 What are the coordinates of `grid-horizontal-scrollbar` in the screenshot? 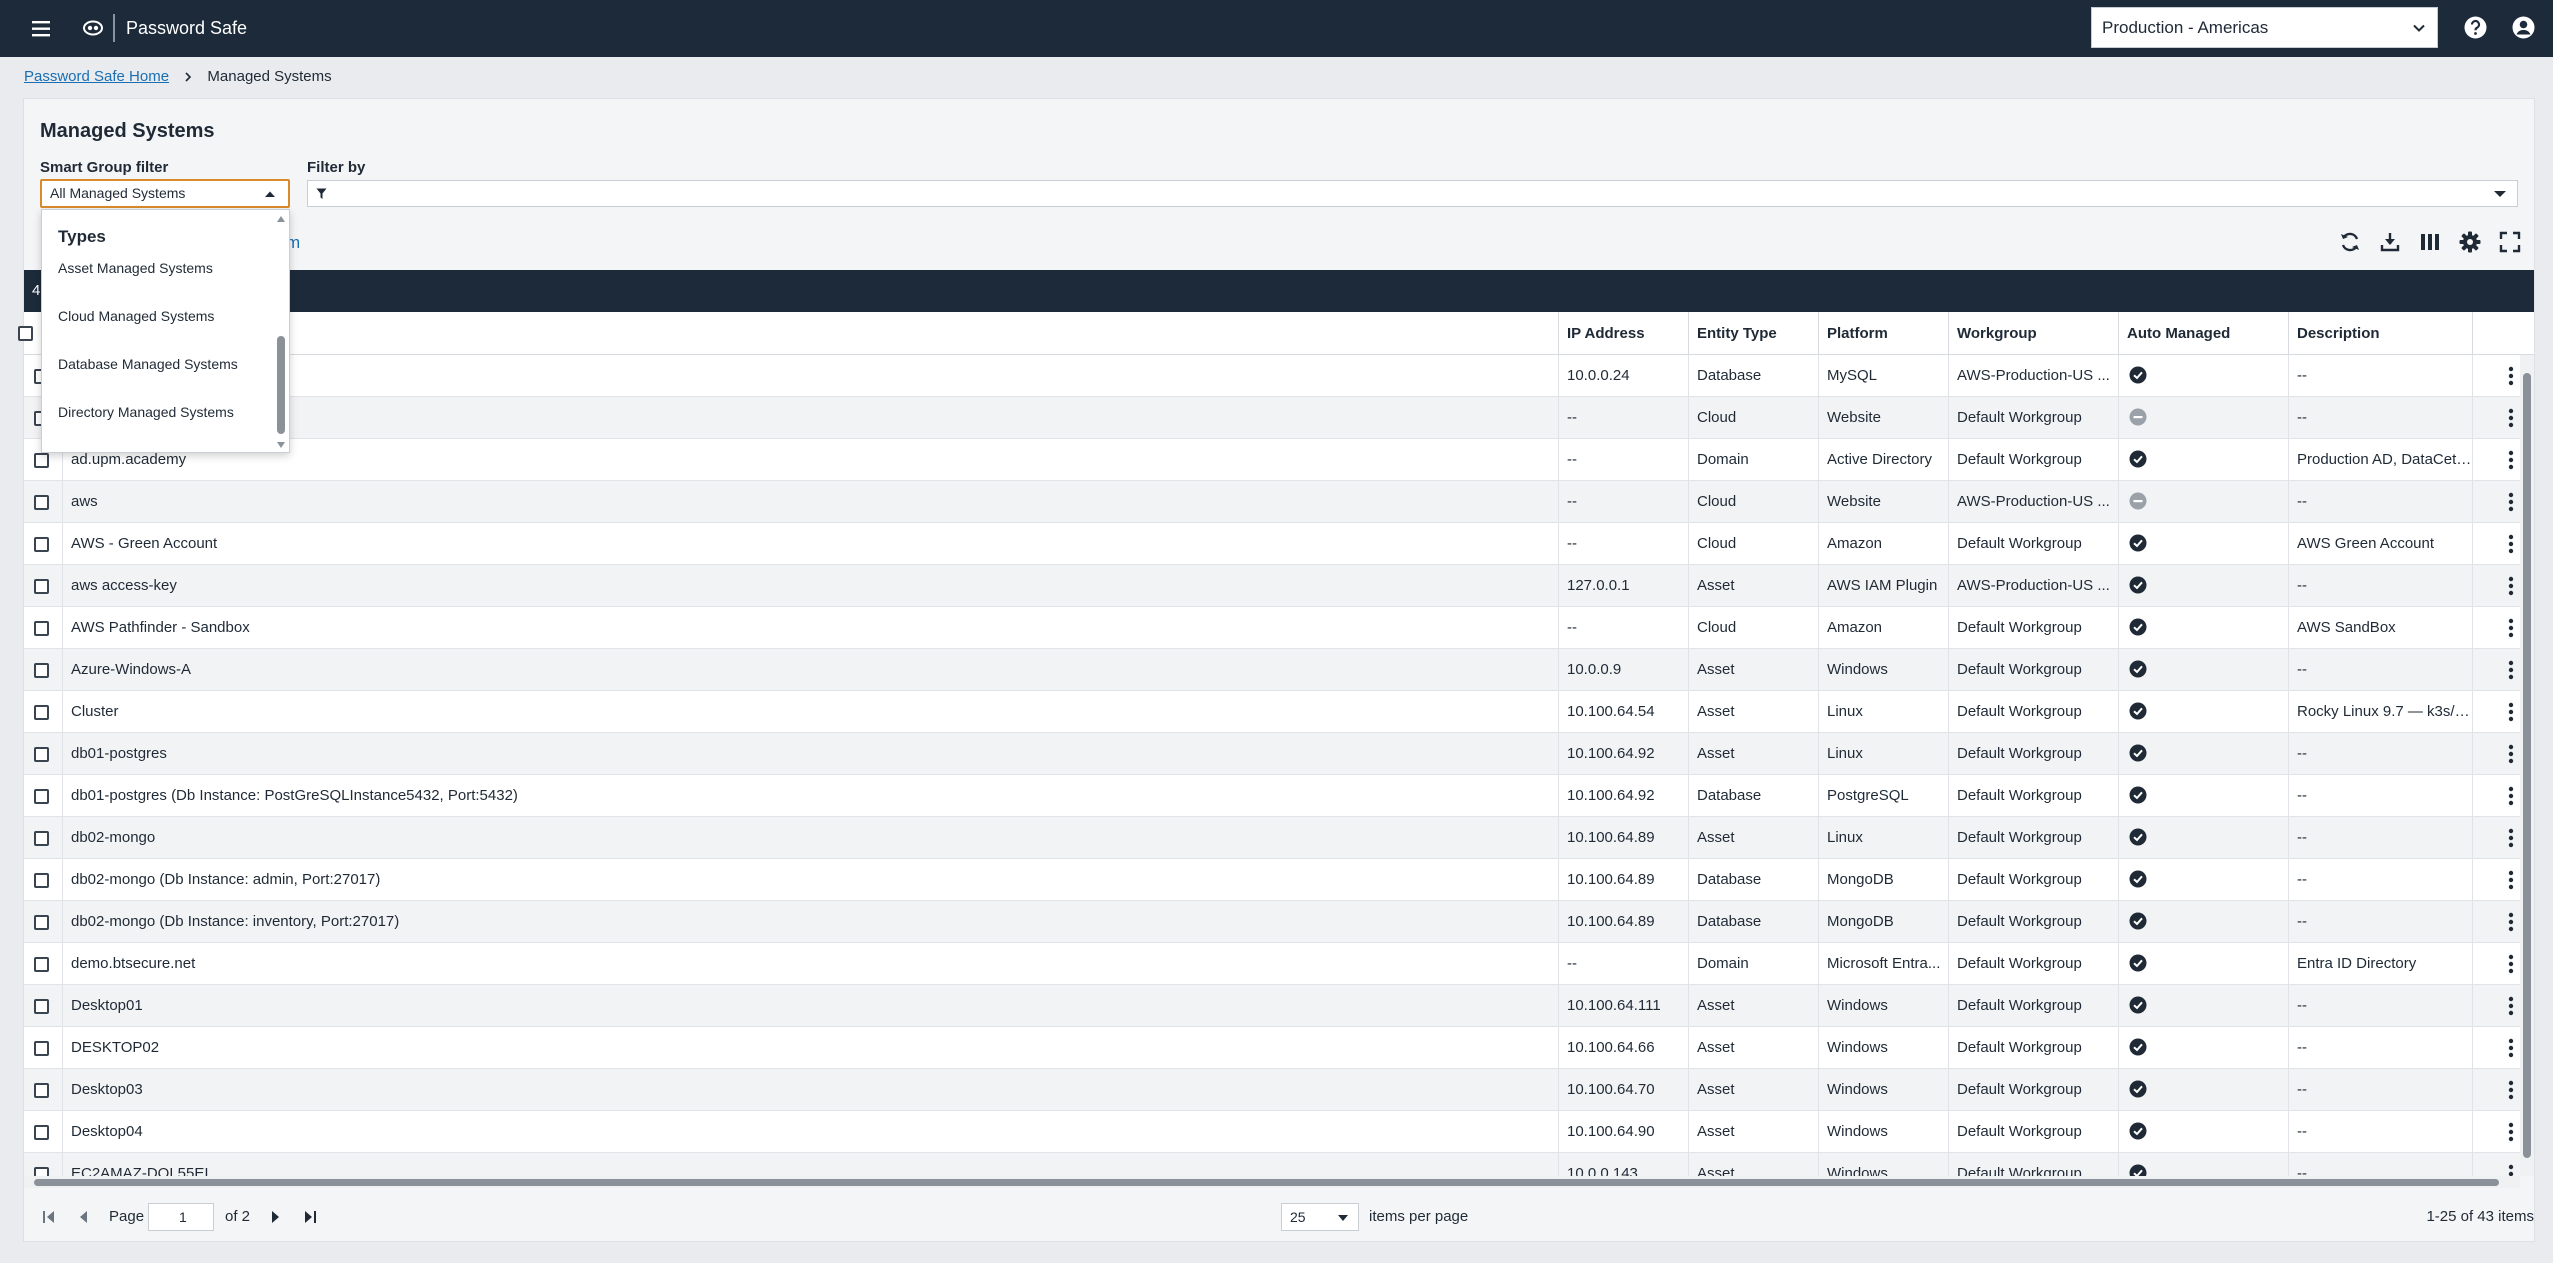 It's located at (1272, 1182).